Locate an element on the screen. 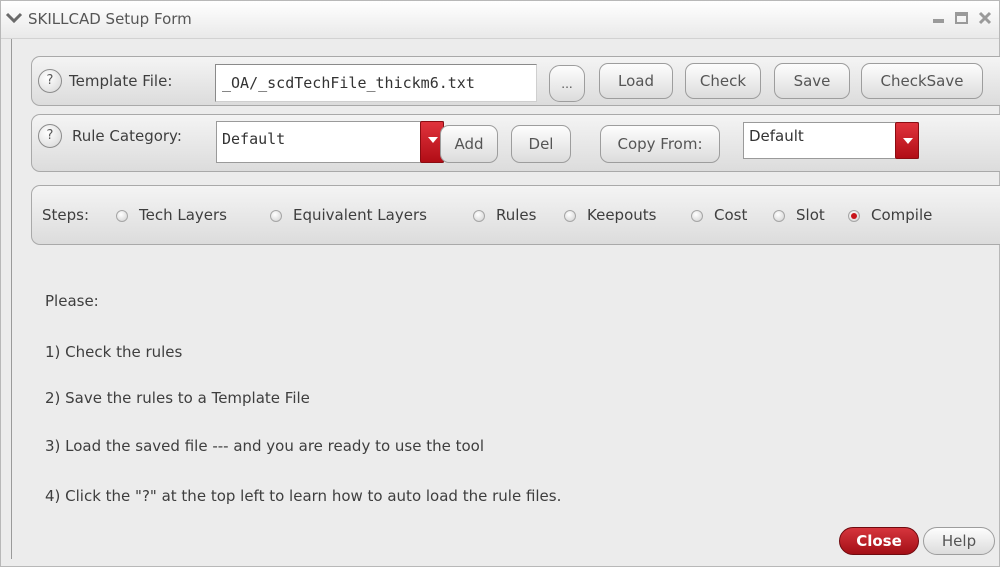 The height and width of the screenshot is (567, 1000). radio-rules is located at coordinates (479, 216).